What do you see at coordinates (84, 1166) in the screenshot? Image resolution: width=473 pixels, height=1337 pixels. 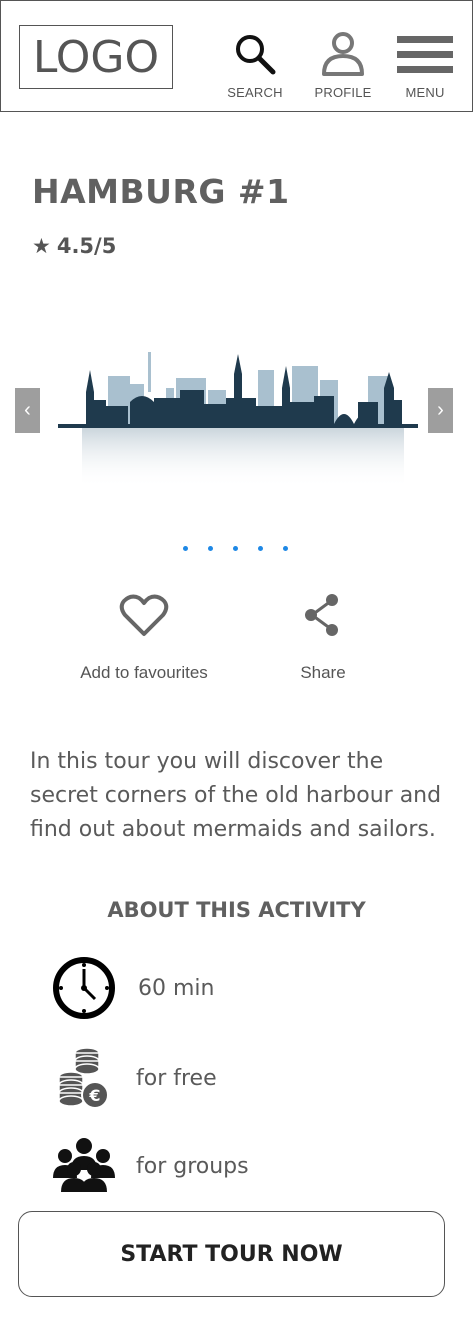 I see `group-icon` at bounding box center [84, 1166].